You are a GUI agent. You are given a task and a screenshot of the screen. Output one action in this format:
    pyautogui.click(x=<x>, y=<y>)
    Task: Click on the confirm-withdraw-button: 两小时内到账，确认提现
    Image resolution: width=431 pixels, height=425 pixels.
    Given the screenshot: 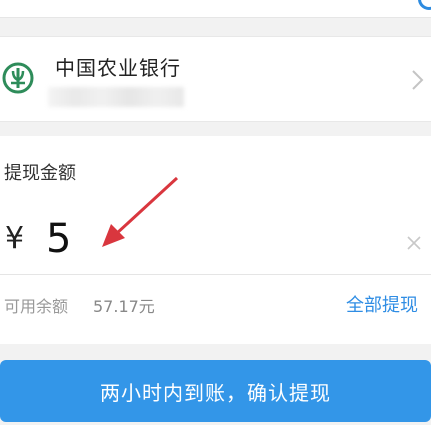 What is the action you would take?
    pyautogui.click(x=215, y=391)
    